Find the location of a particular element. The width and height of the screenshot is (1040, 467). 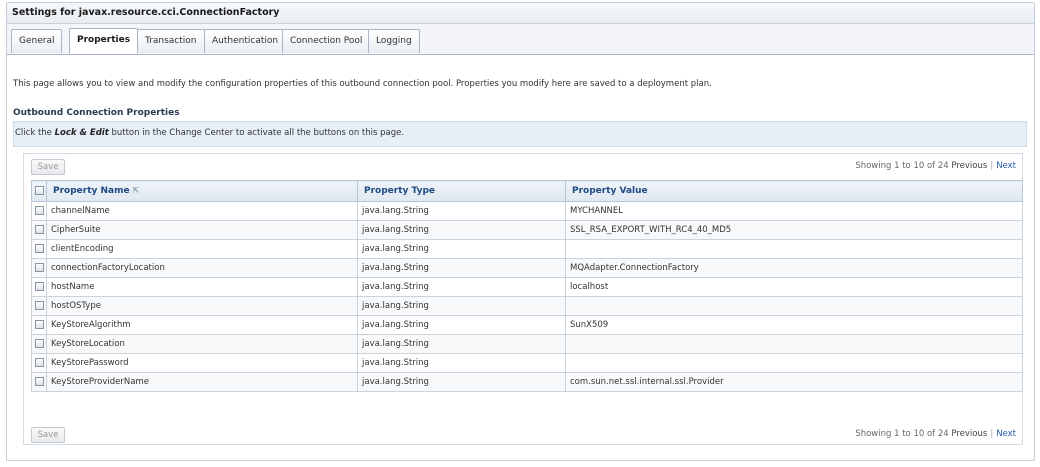

property-value-cell: SunX509 is located at coordinates (794, 325).